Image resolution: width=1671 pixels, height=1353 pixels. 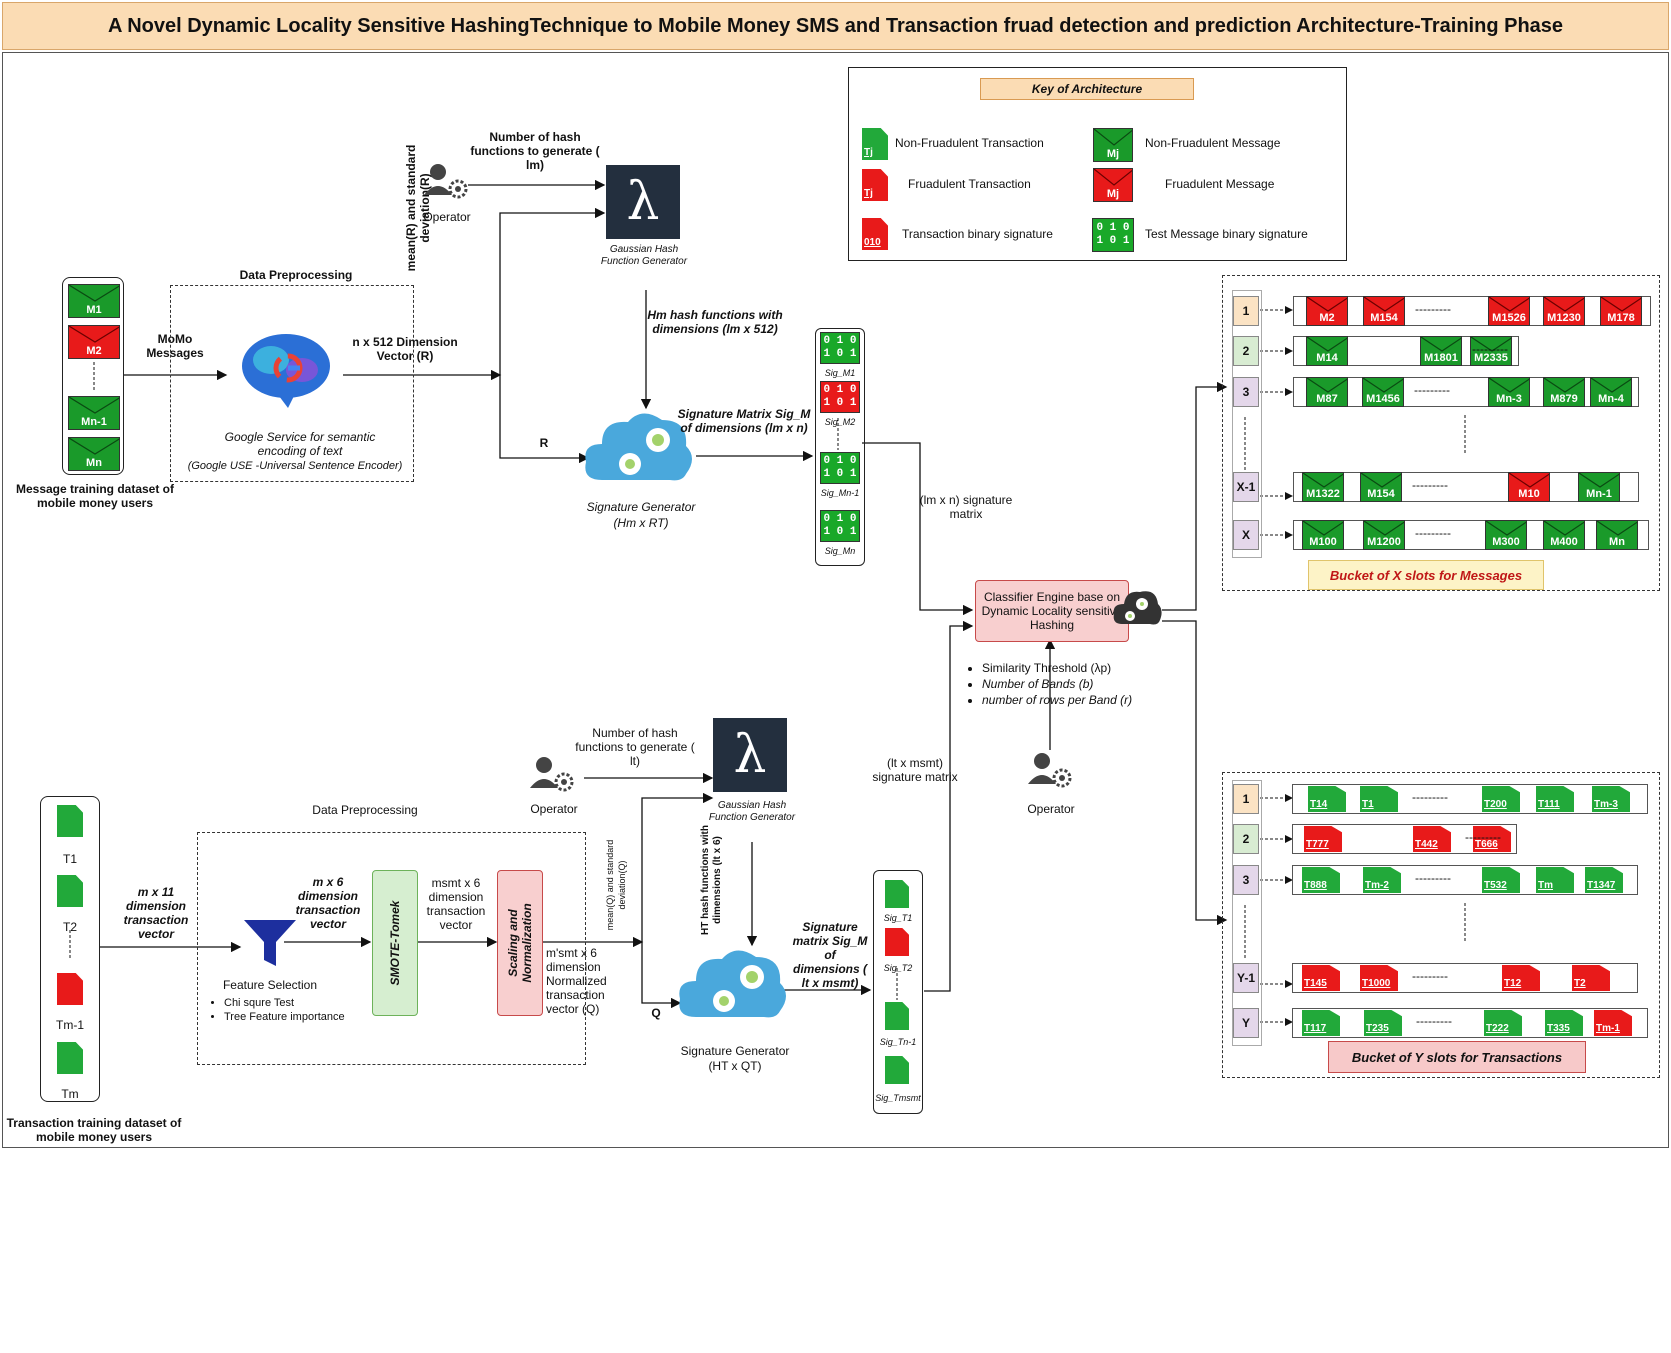 What do you see at coordinates (1321, 1023) in the screenshot?
I see `bucket_transactions-item: T117` at bounding box center [1321, 1023].